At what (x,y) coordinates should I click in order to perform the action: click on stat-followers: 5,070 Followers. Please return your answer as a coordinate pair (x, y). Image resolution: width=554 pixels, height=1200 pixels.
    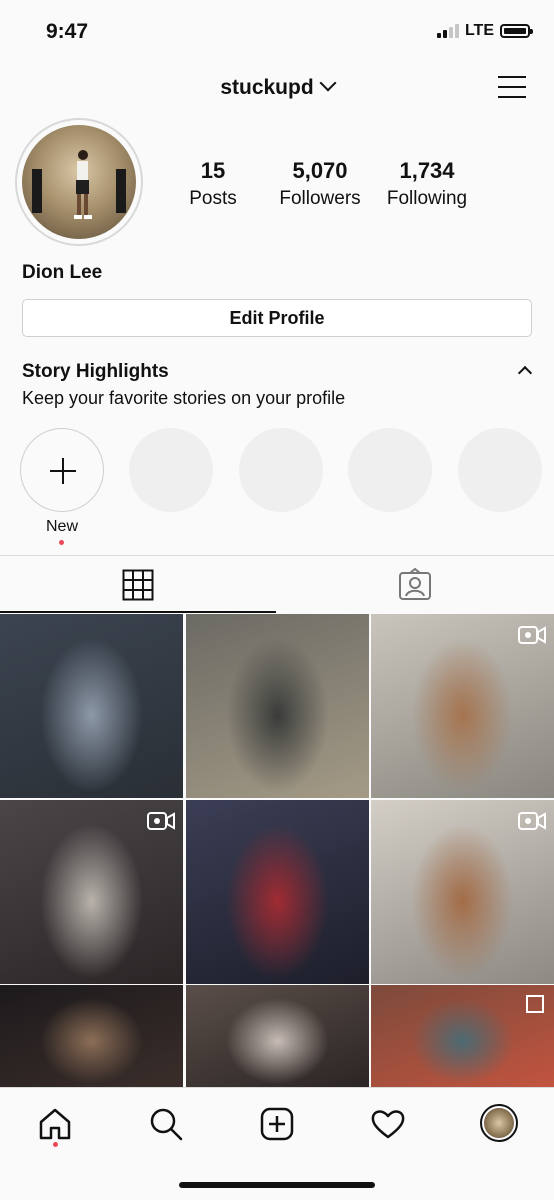
    Looking at the image, I should click on (320, 184).